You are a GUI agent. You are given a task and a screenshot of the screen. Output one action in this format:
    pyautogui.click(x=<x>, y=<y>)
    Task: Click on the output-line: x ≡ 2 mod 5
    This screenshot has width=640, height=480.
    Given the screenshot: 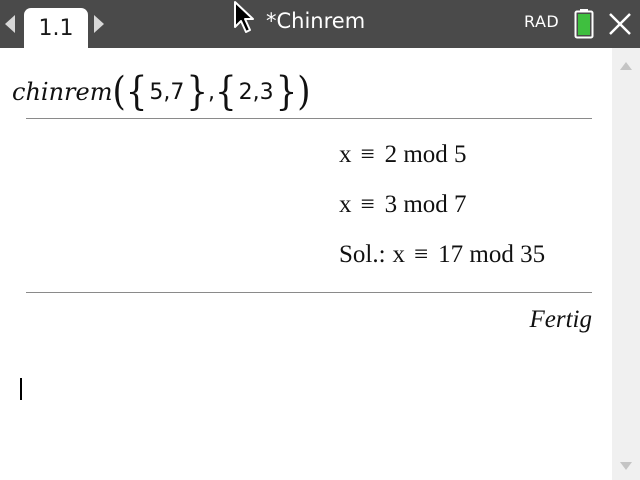 What is the action you would take?
    pyautogui.click(x=403, y=155)
    